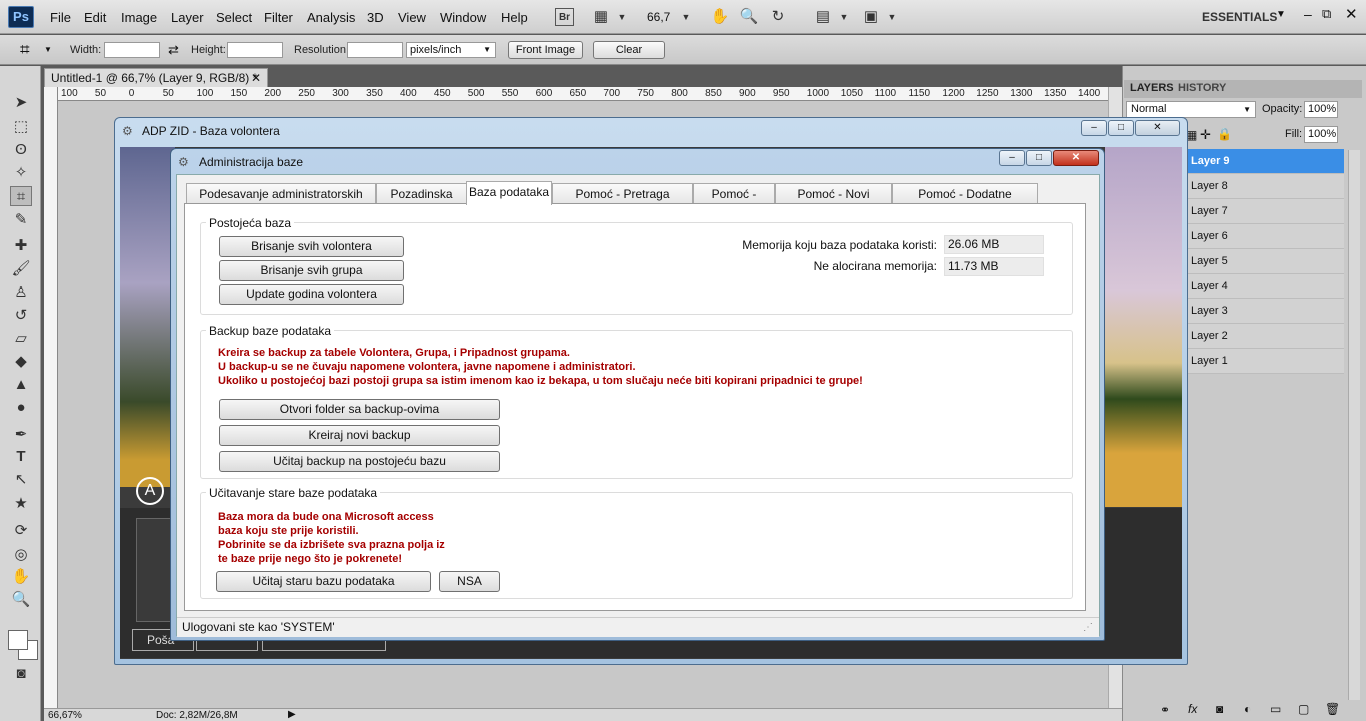  I want to click on menu-help: Help, so click(514, 17).